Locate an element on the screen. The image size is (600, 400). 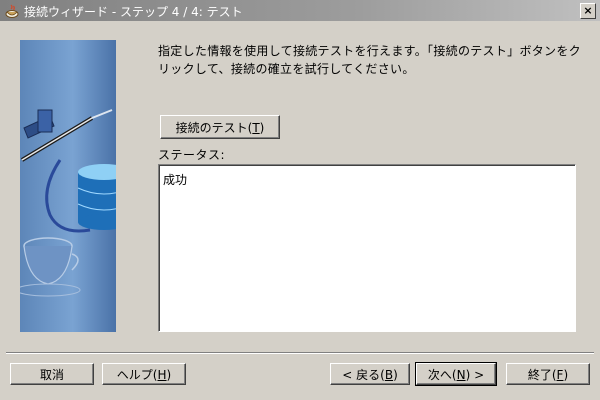
help-label: ヘルプ is located at coordinates (134, 375).